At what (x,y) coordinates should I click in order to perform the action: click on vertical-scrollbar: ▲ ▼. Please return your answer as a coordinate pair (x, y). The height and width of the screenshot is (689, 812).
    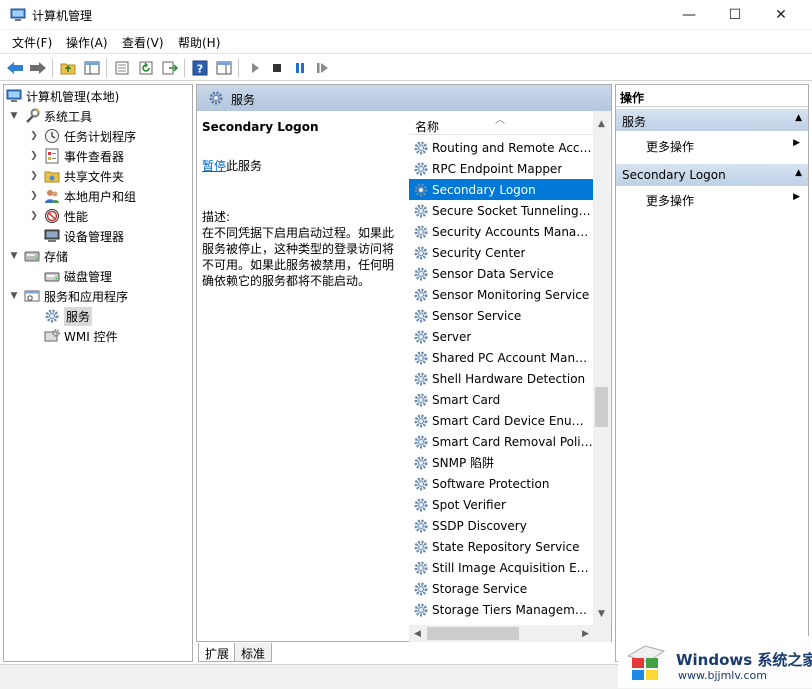
    Looking at the image, I should click on (601, 368).